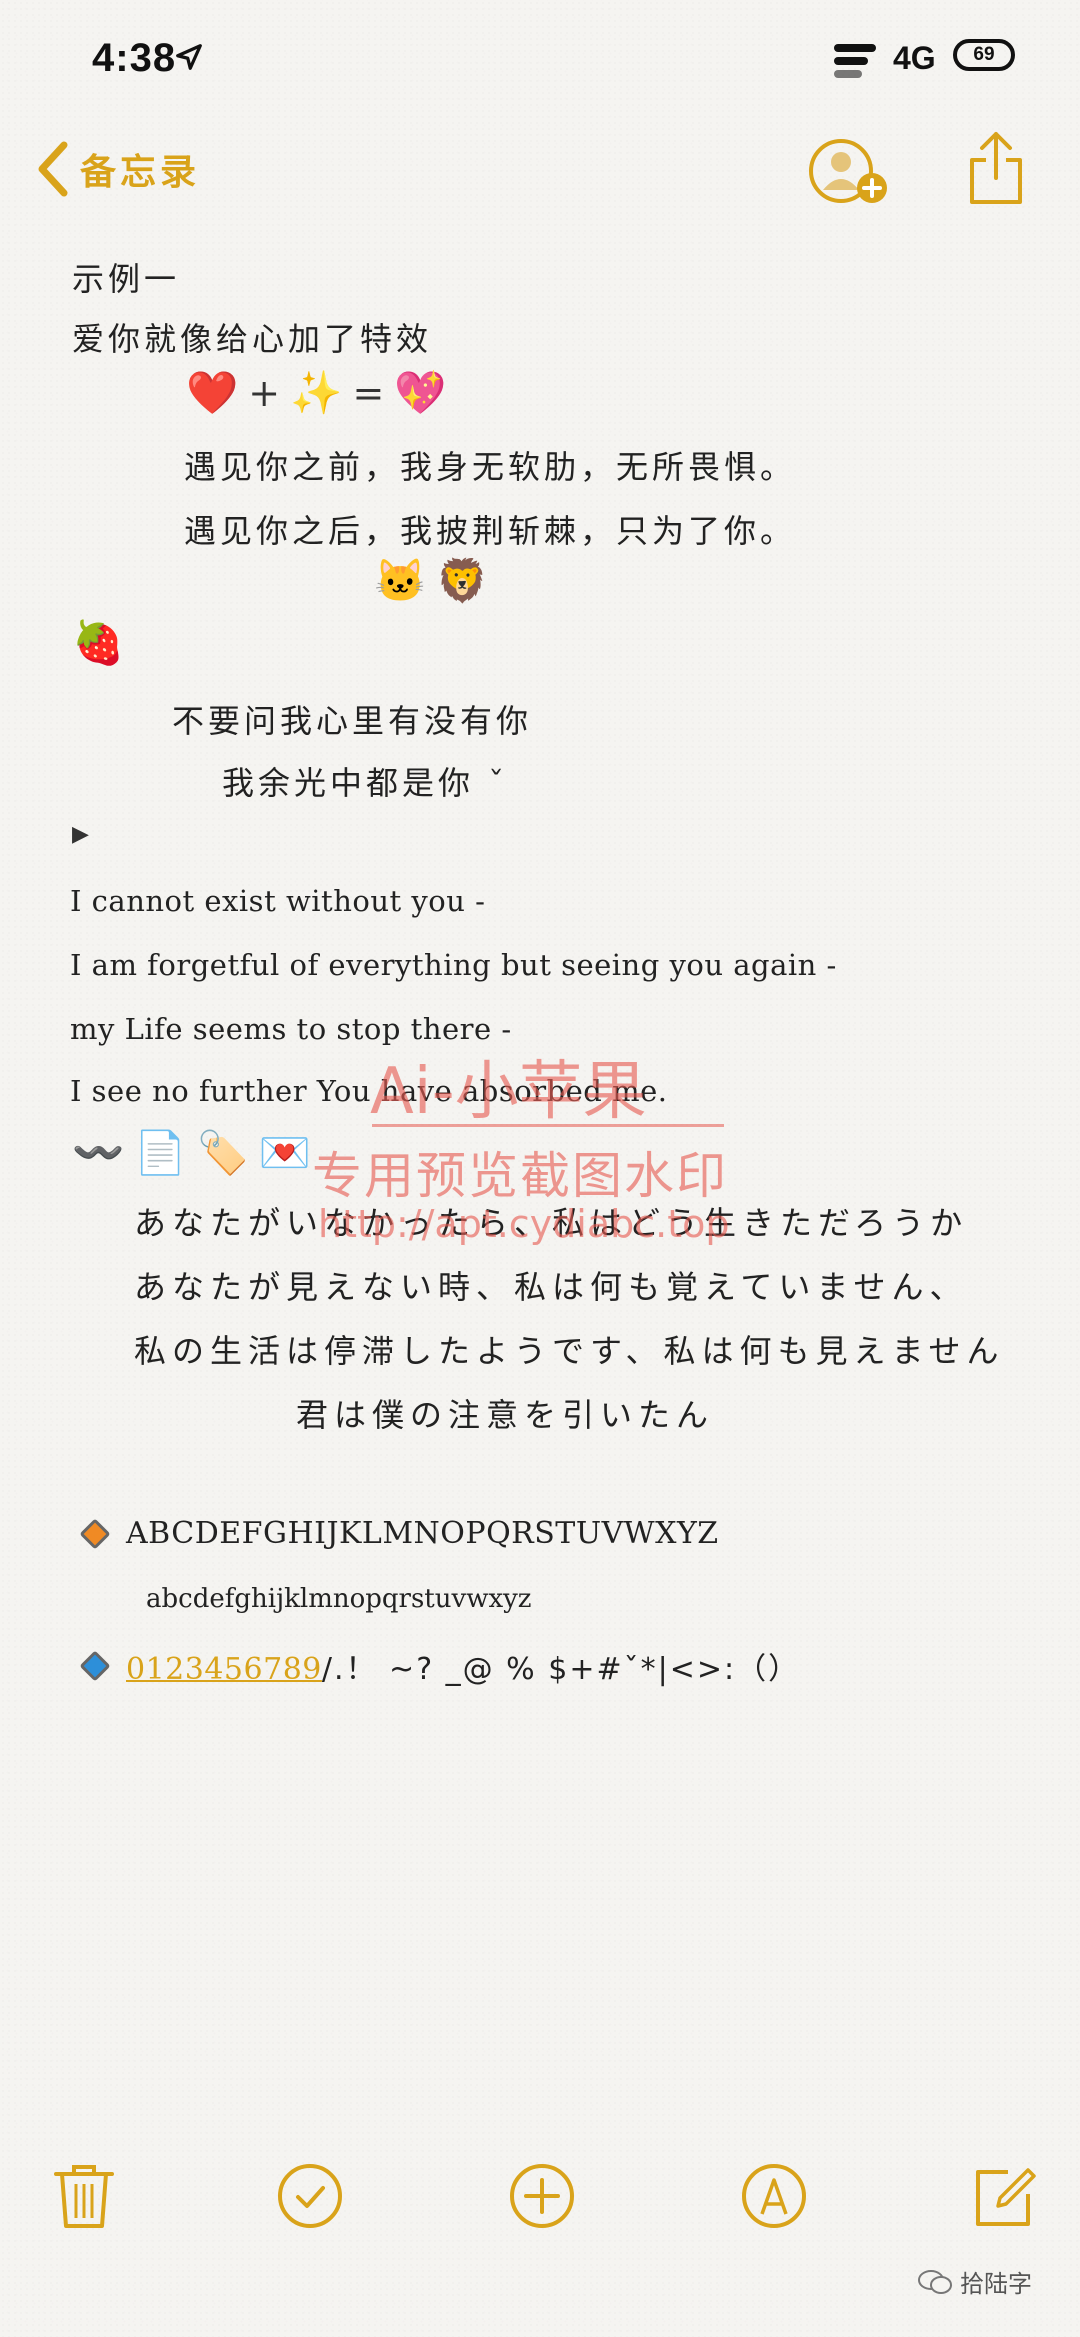  What do you see at coordinates (505, 1415) in the screenshot?
I see `japanese-line: 君は僕の注意を引いたん` at bounding box center [505, 1415].